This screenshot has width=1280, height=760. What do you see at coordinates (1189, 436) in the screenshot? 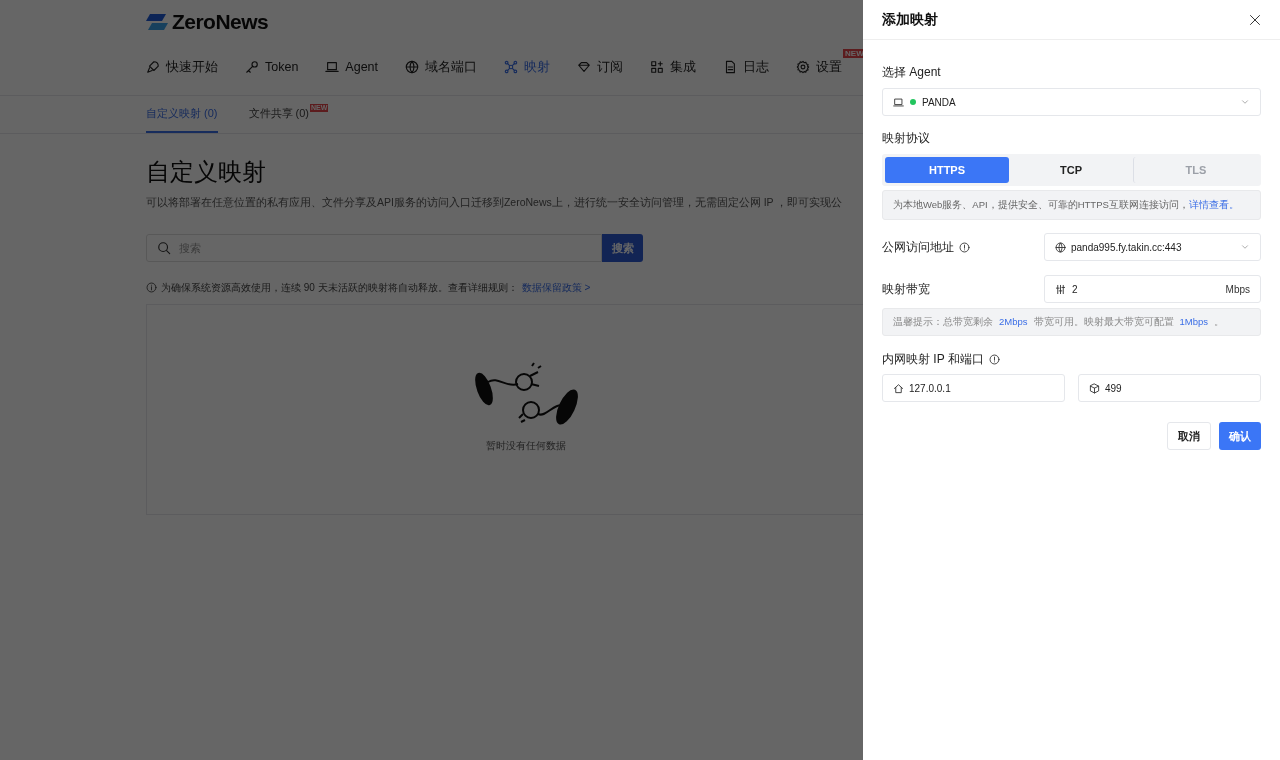
I see `cancel-button: 取消` at bounding box center [1189, 436].